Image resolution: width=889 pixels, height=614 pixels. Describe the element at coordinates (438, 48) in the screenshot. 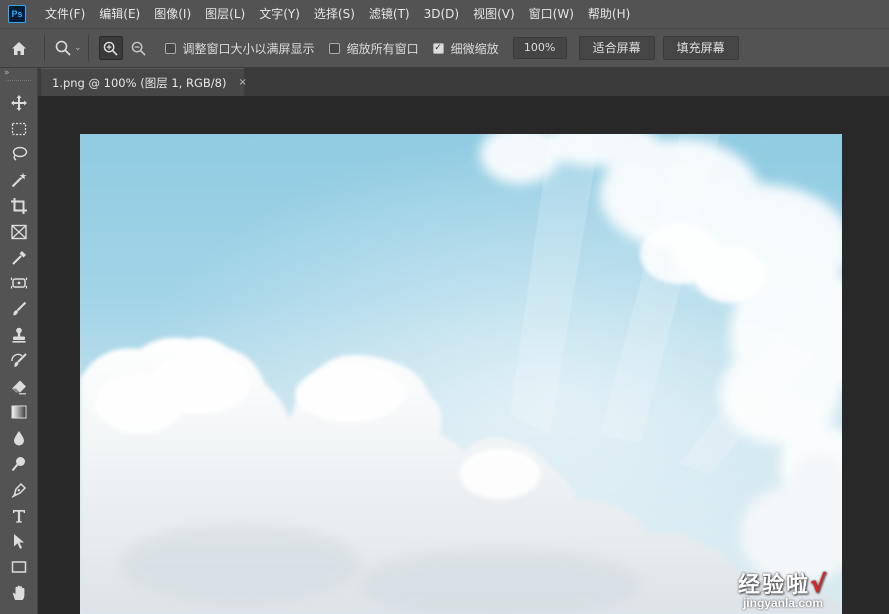

I see `checkmark-icon: ✓` at that location.